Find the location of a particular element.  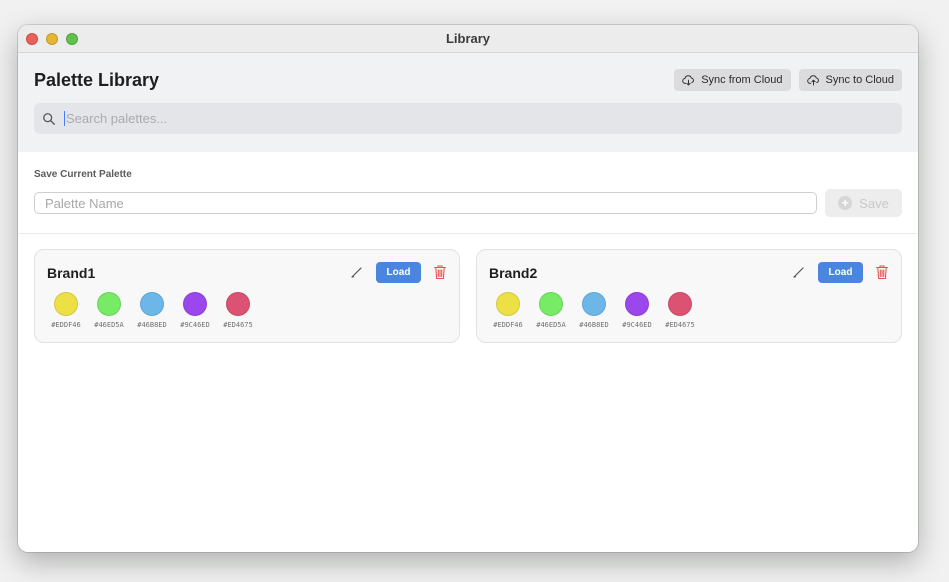

palette-name: Brand2 is located at coordinates (513, 273).